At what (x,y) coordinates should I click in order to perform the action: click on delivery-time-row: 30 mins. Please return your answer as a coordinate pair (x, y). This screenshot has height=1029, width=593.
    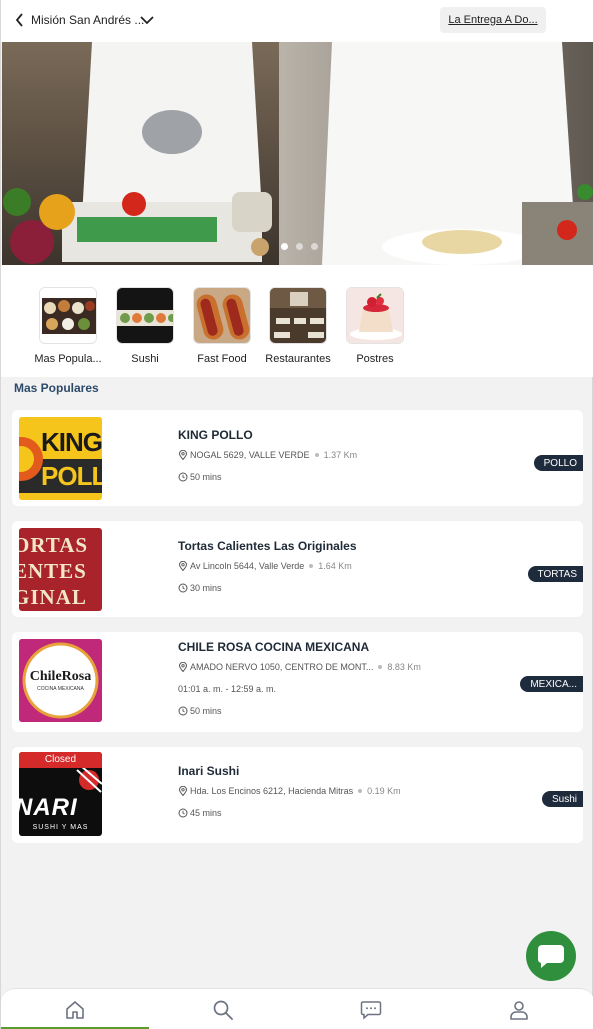
    Looking at the image, I should click on (200, 588).